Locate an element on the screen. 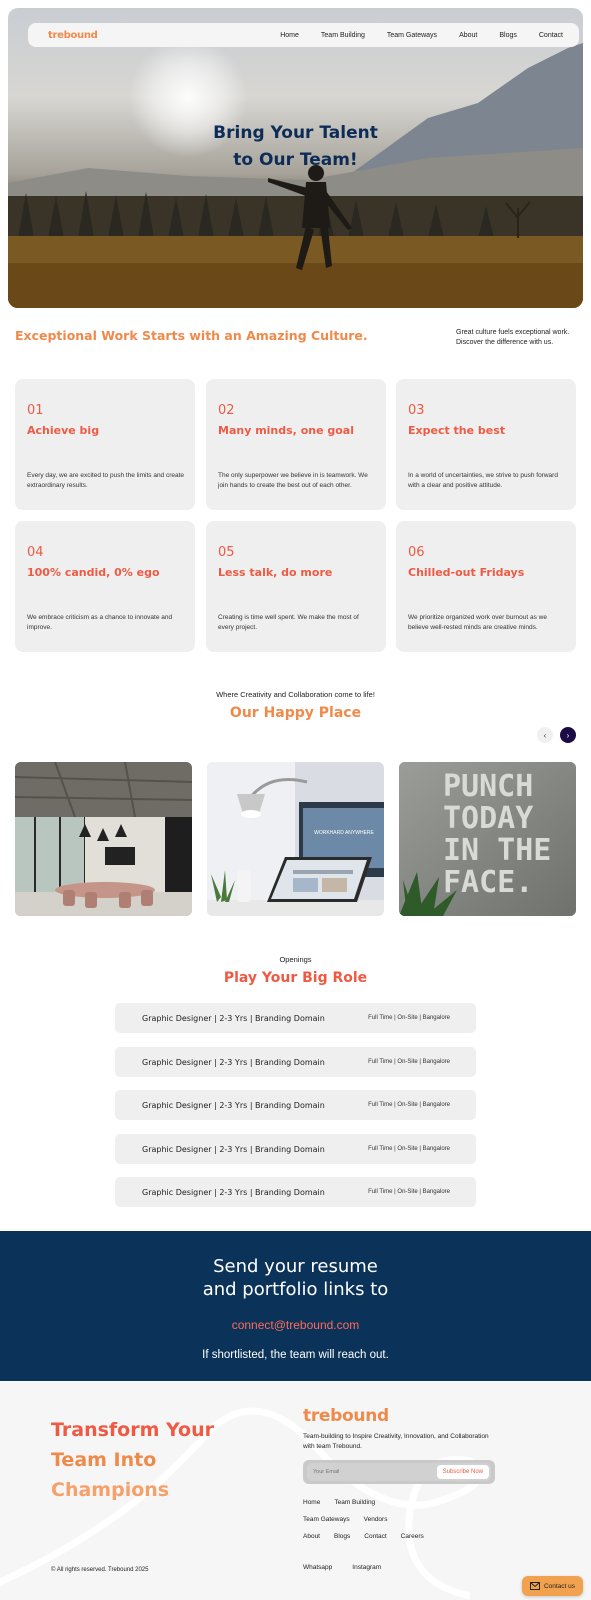 The width and height of the screenshot is (591, 1600). value-number: 02 is located at coordinates (226, 410).